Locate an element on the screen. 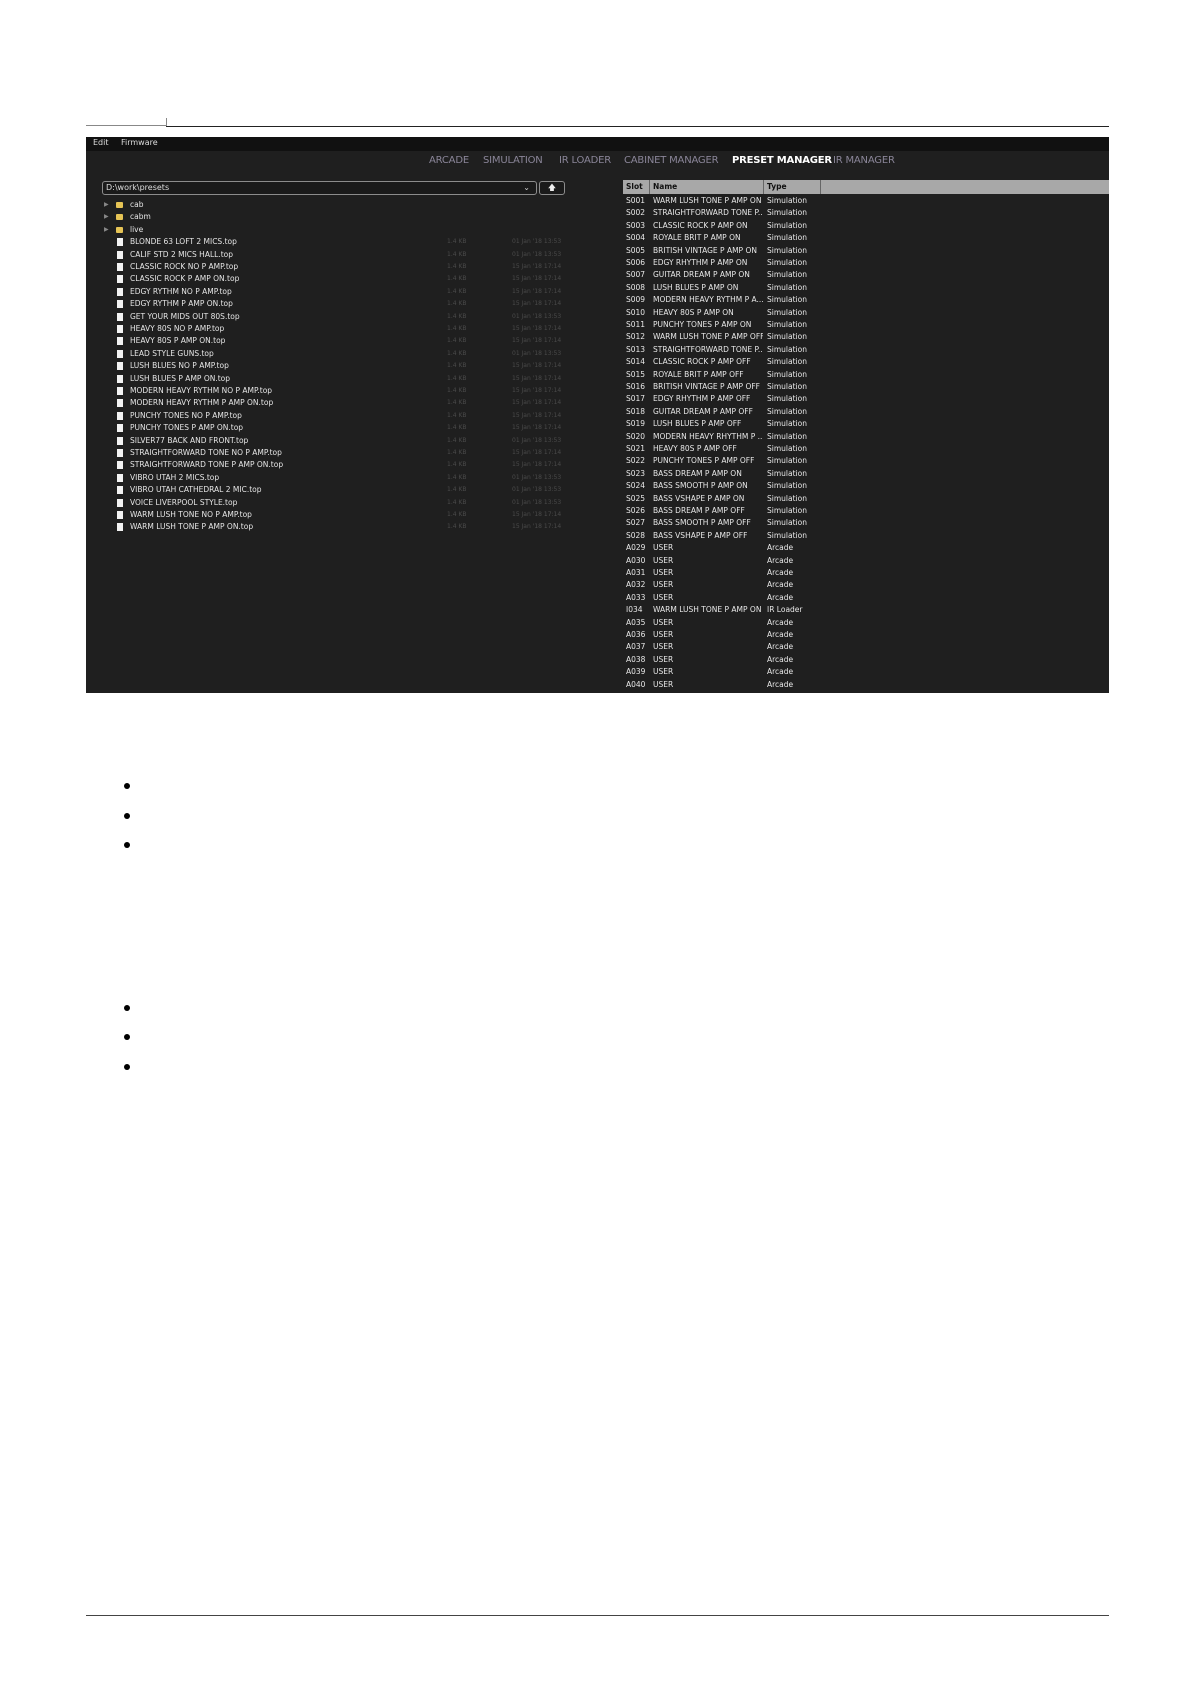 Image resolution: width=1191 pixels, height=1684 pixels. table-row: A036 USER Arcade is located at coordinates (866, 635).